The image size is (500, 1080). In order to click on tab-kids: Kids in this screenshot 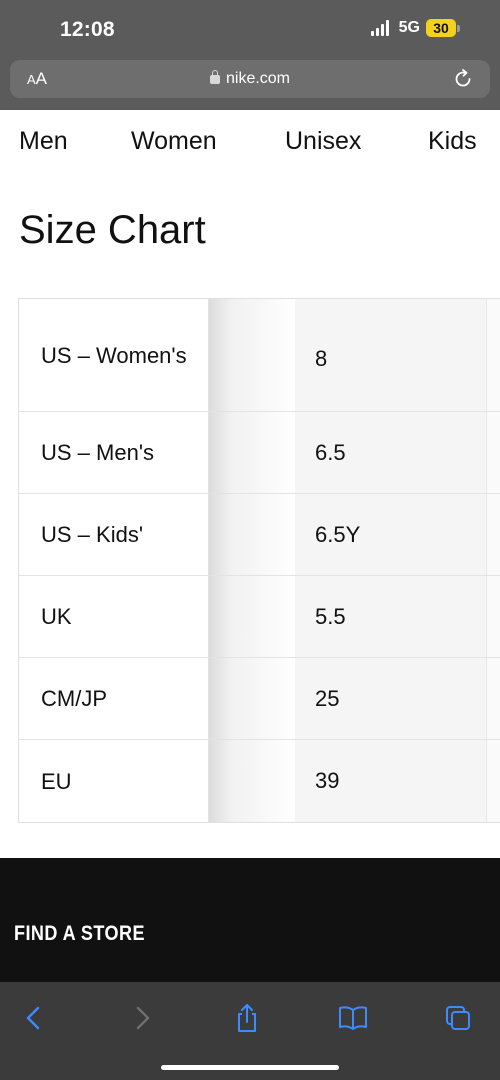, I will do `click(452, 141)`.